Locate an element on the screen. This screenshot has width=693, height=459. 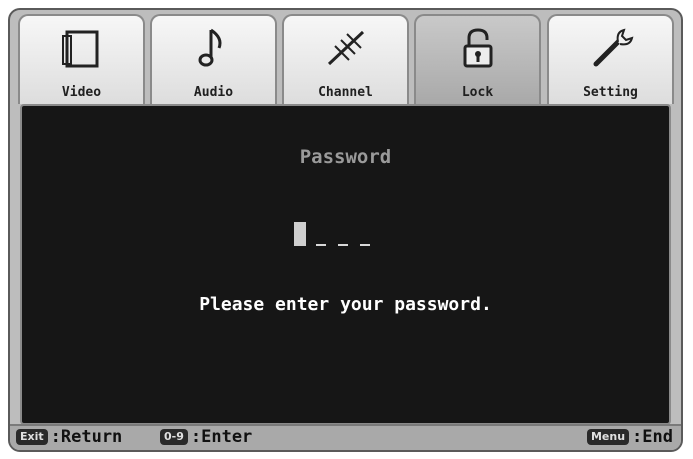
tab-audio: Audio is located at coordinates (213, 59).